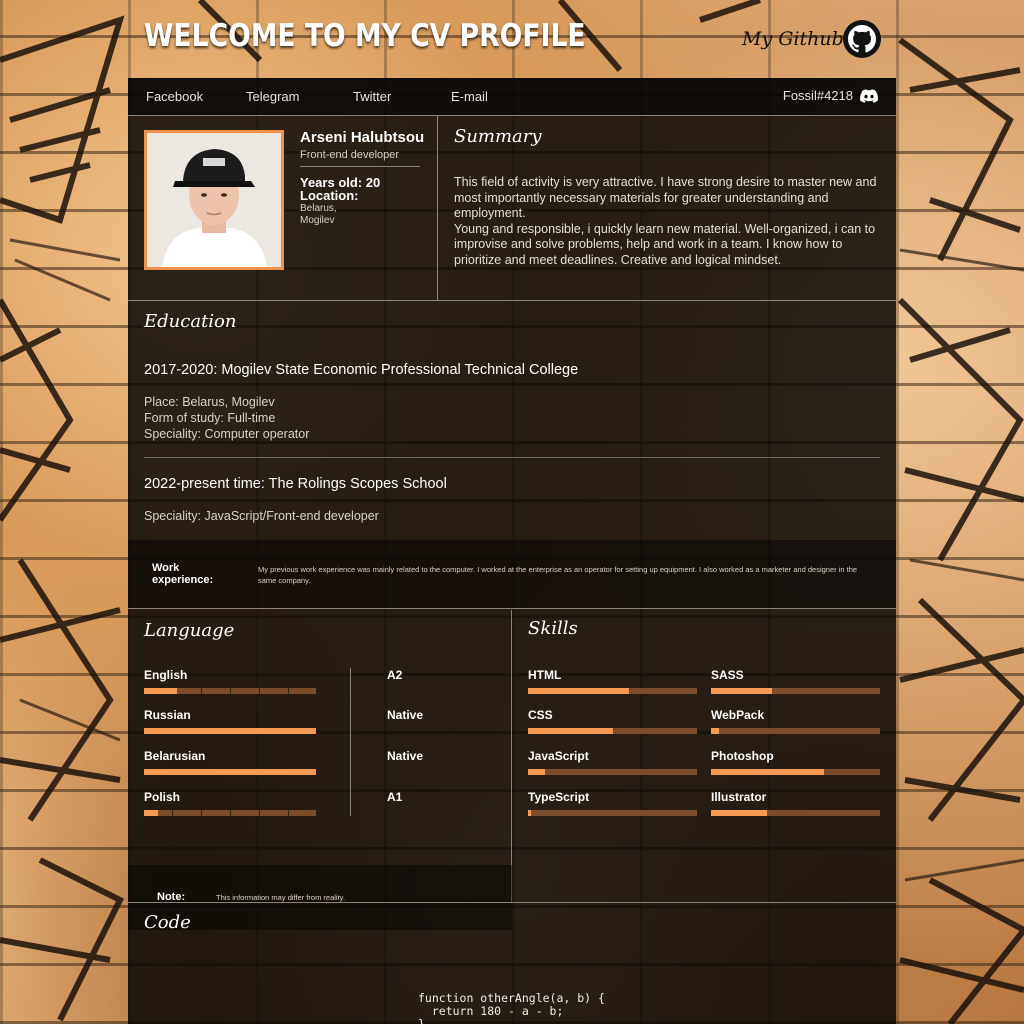  I want to click on github-link: My Github, so click(793, 39).